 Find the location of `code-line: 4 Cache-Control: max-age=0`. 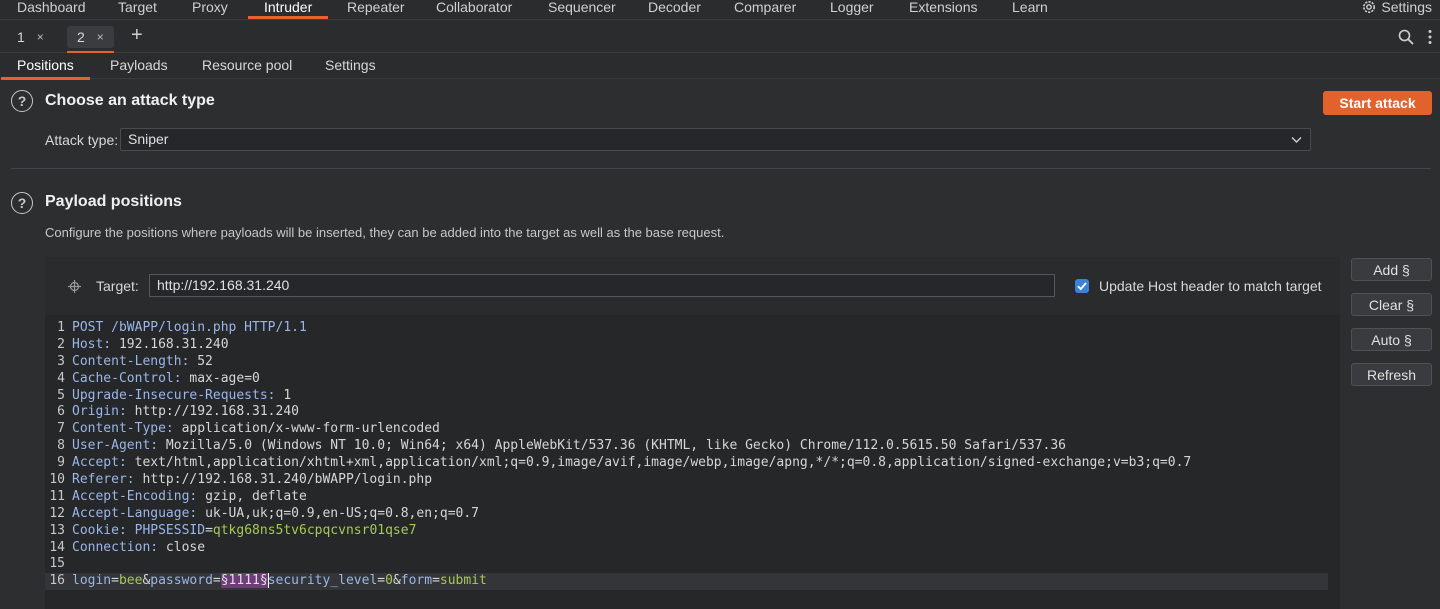

code-line: 4 Cache-Control: max-age=0 is located at coordinates (158, 378).